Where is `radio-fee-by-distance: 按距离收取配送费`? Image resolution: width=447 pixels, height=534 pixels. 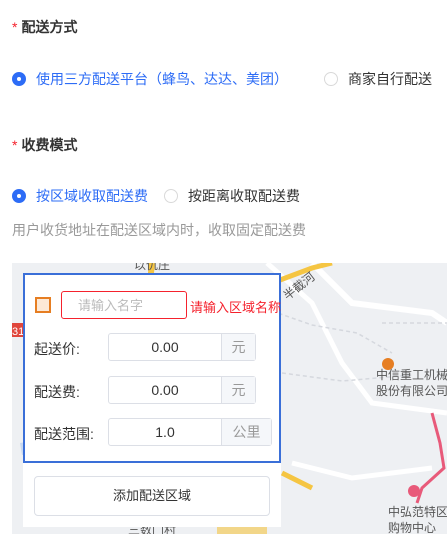 radio-fee-by-distance: 按距离收取配送费 is located at coordinates (232, 196).